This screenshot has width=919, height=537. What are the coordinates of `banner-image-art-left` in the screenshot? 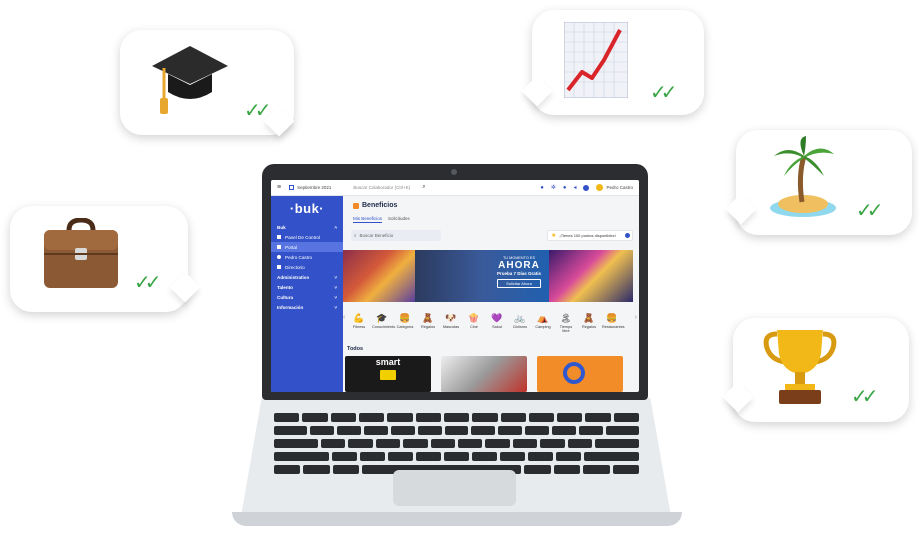 It's located at (379, 276).